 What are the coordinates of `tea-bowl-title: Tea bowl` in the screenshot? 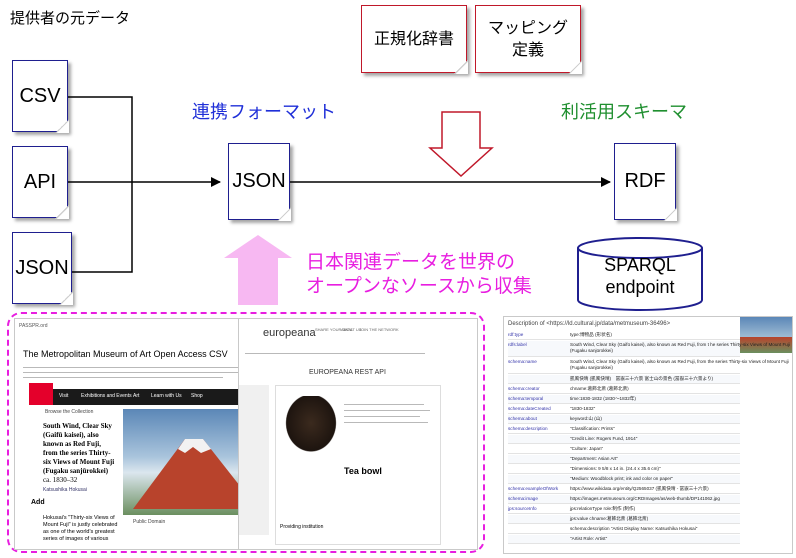 It's located at (363, 471).